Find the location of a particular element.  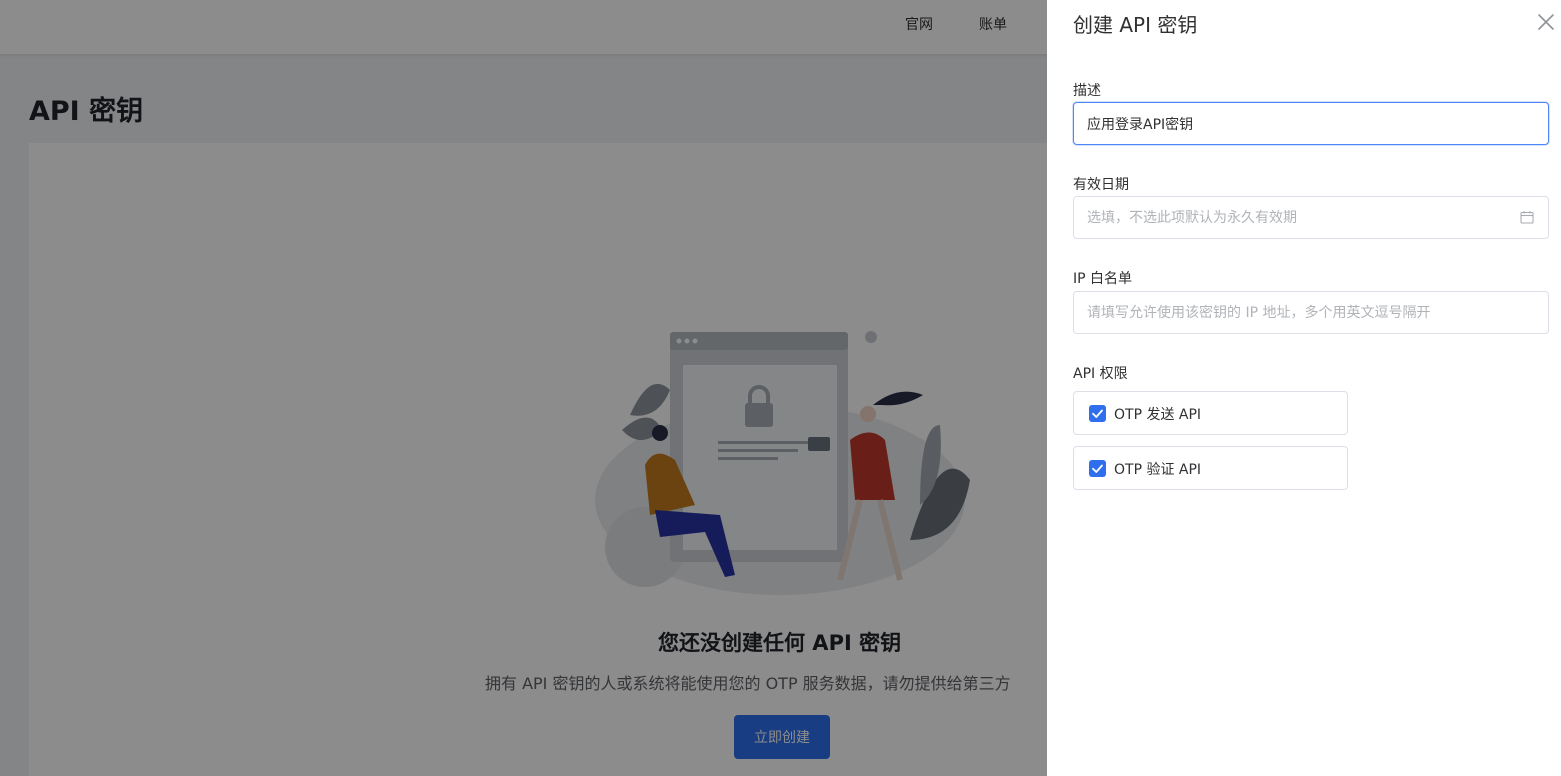

expiry-label: 有效日期 is located at coordinates (1101, 185).